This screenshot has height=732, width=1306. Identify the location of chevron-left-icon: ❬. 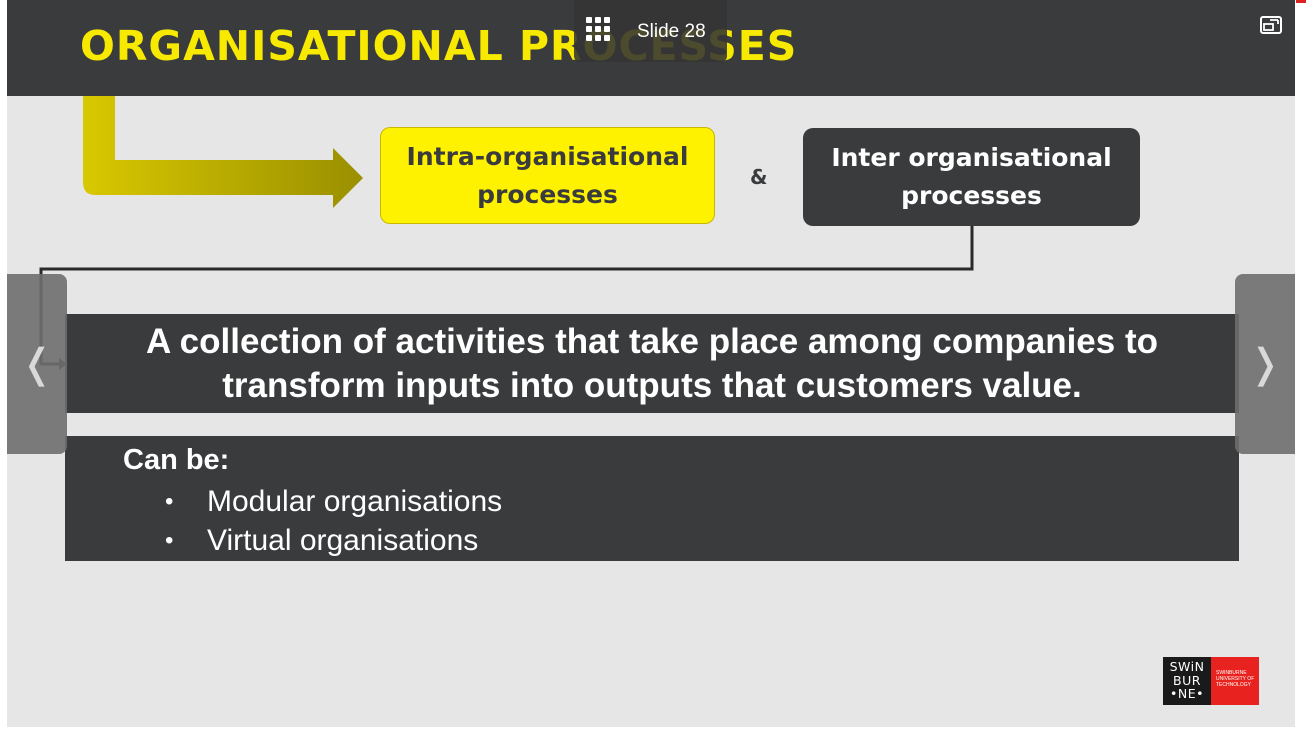
(37, 364).